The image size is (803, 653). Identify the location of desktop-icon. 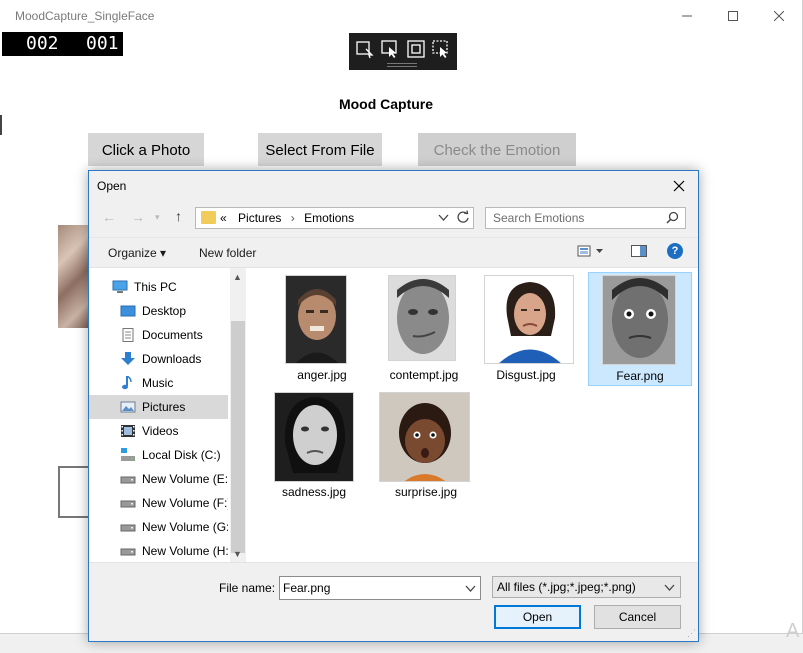
(128, 311).